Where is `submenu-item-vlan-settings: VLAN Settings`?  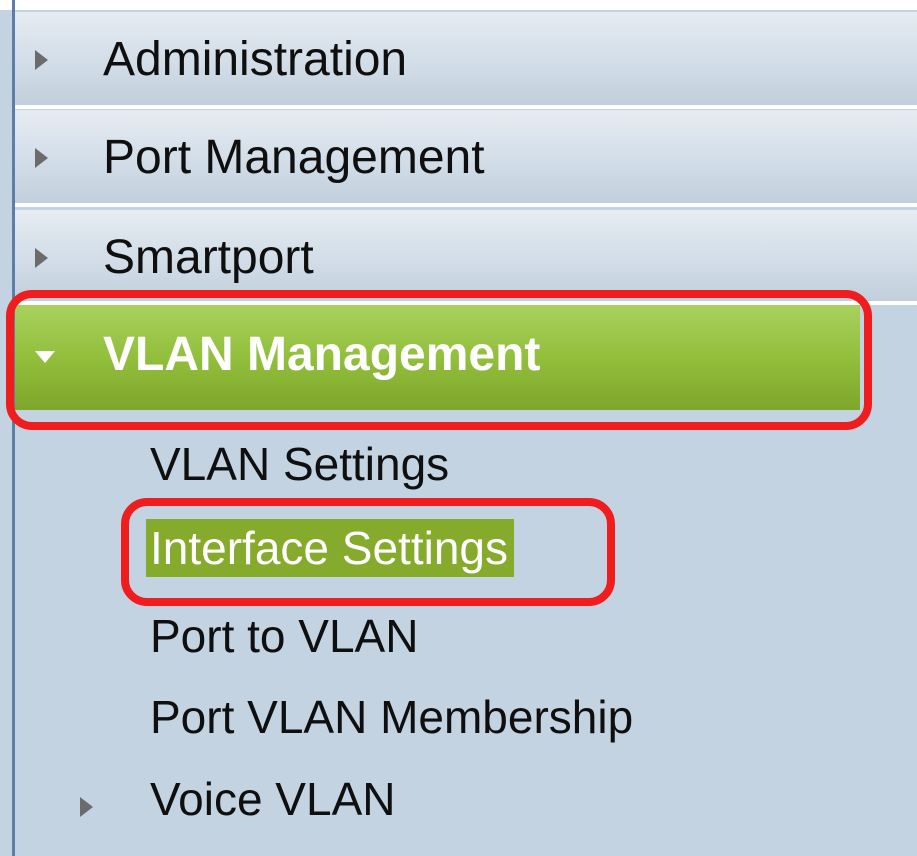
submenu-item-vlan-settings: VLAN Settings is located at coordinates (299, 464).